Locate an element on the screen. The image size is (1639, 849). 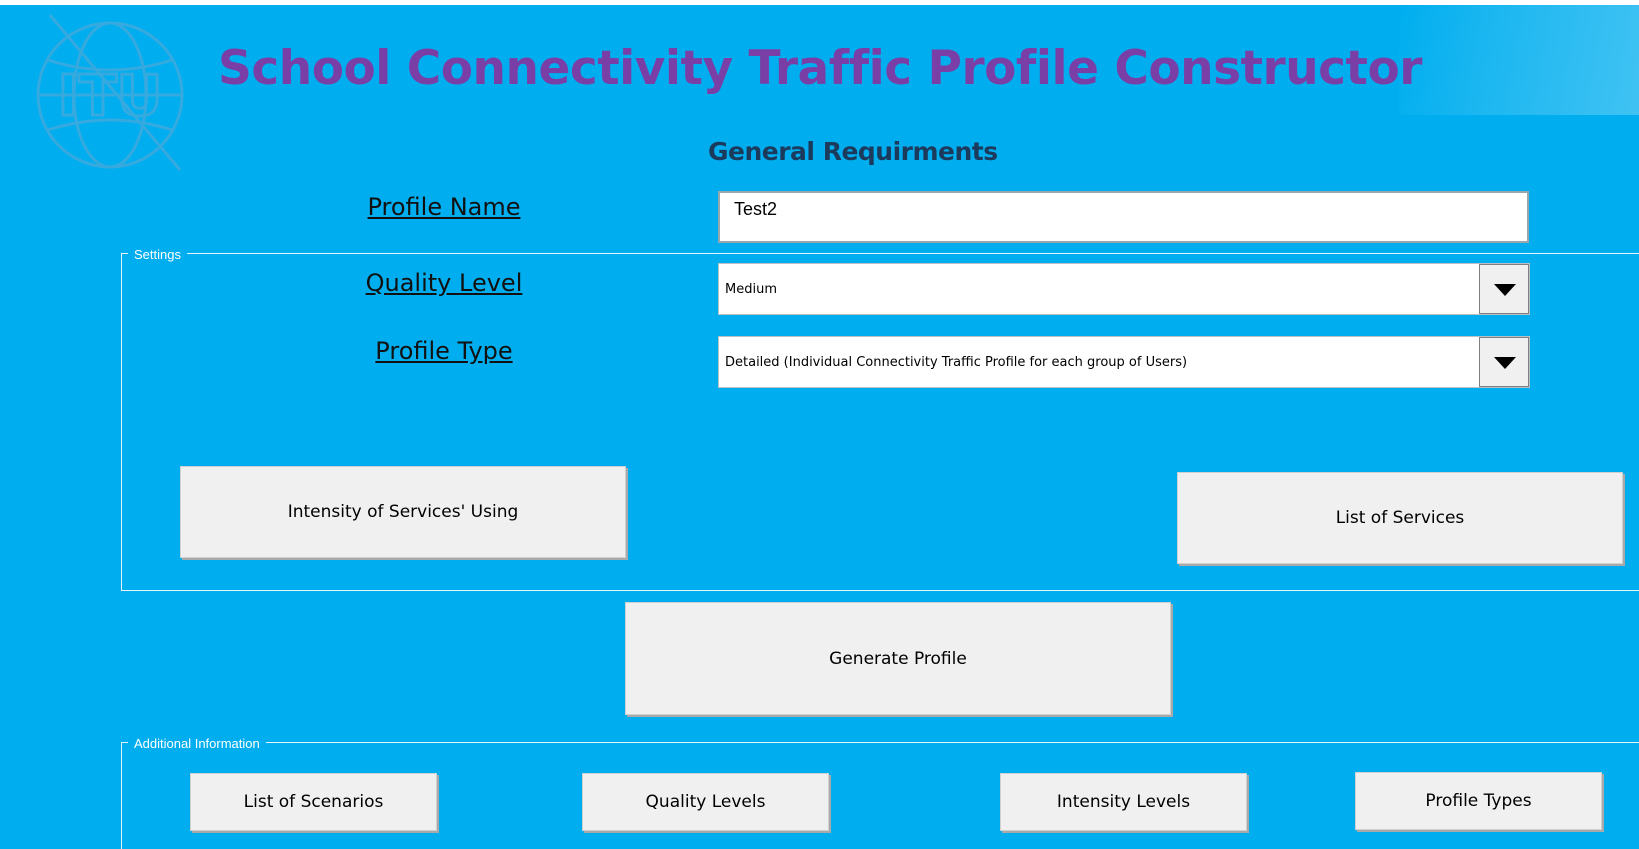
quality-level-dropdown-button is located at coordinates (1504, 289).